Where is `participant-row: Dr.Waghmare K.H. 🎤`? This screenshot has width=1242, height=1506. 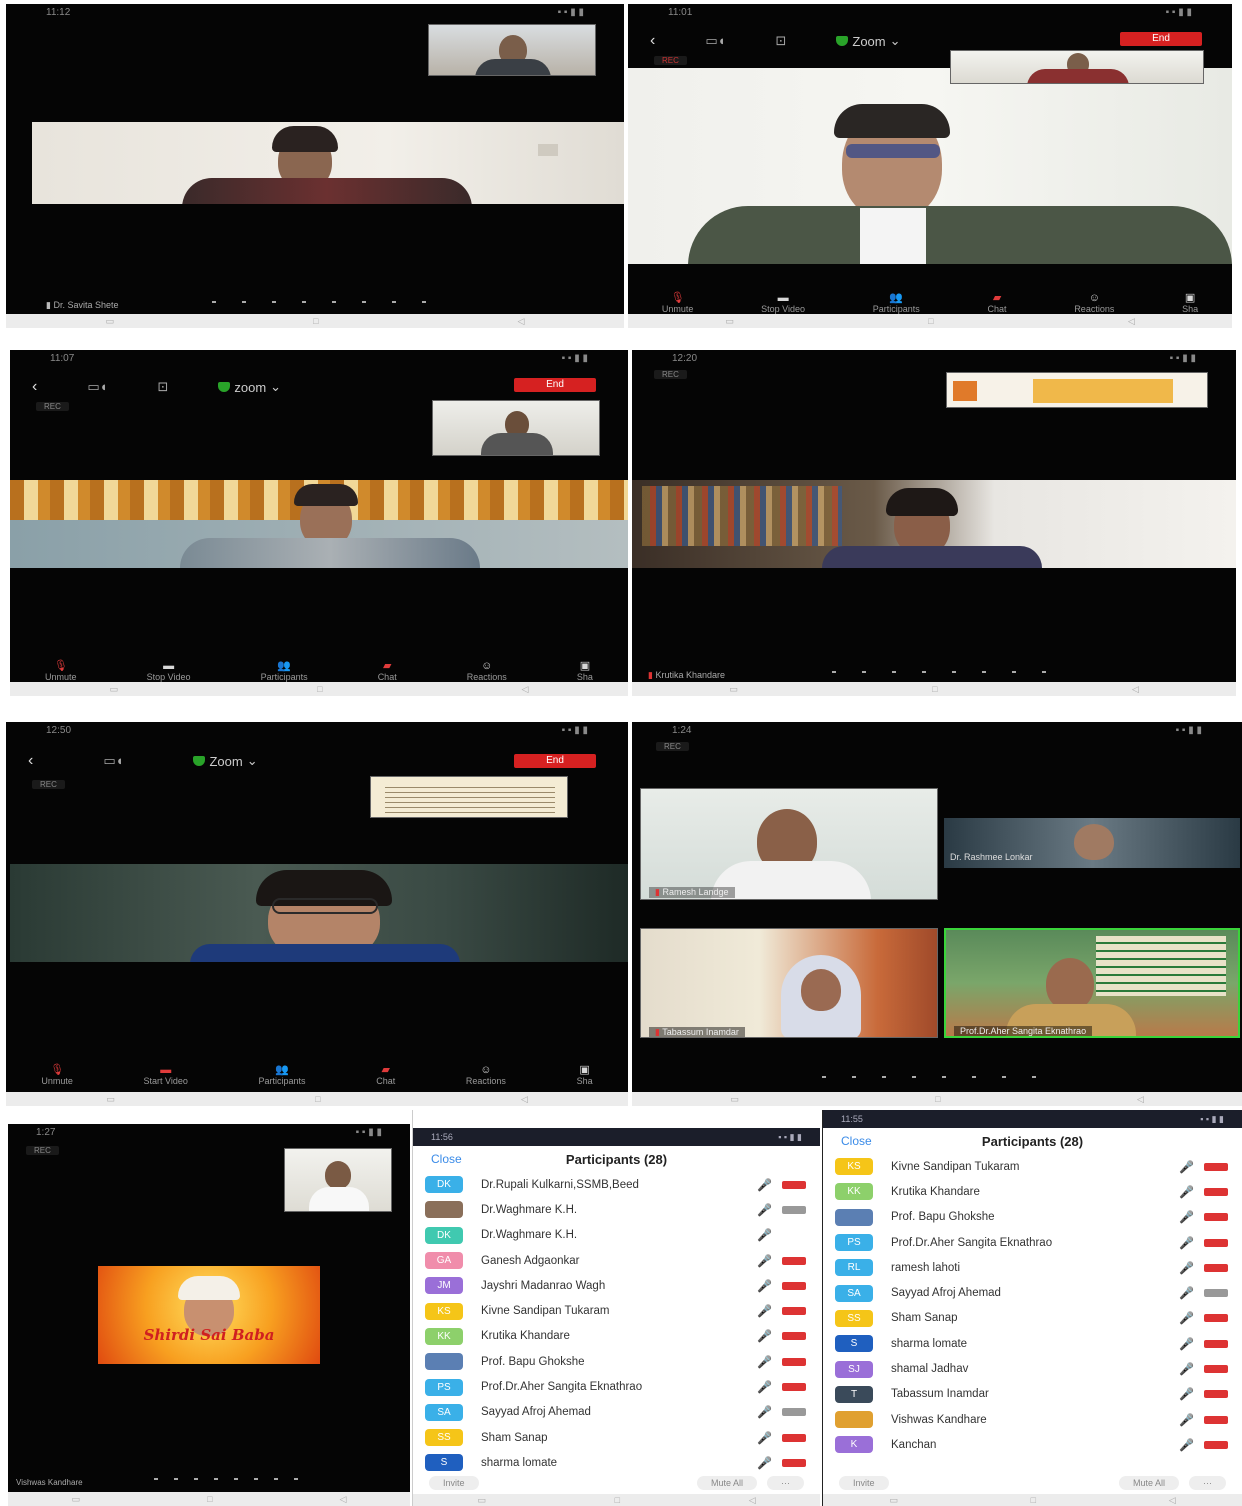
participant-row: Dr.Waghmare K.H. 🎤 is located at coordinates (616, 1209).